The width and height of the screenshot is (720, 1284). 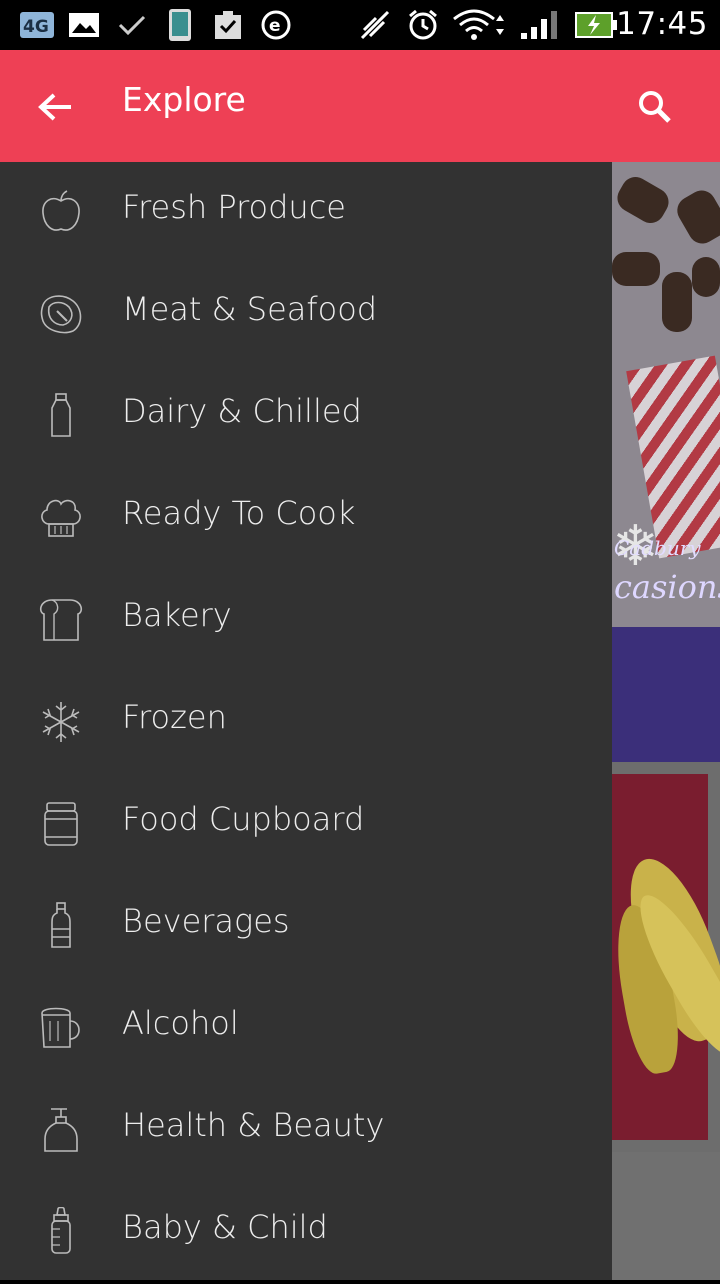 I want to click on drawer-item-label: Frozen, so click(x=174, y=717).